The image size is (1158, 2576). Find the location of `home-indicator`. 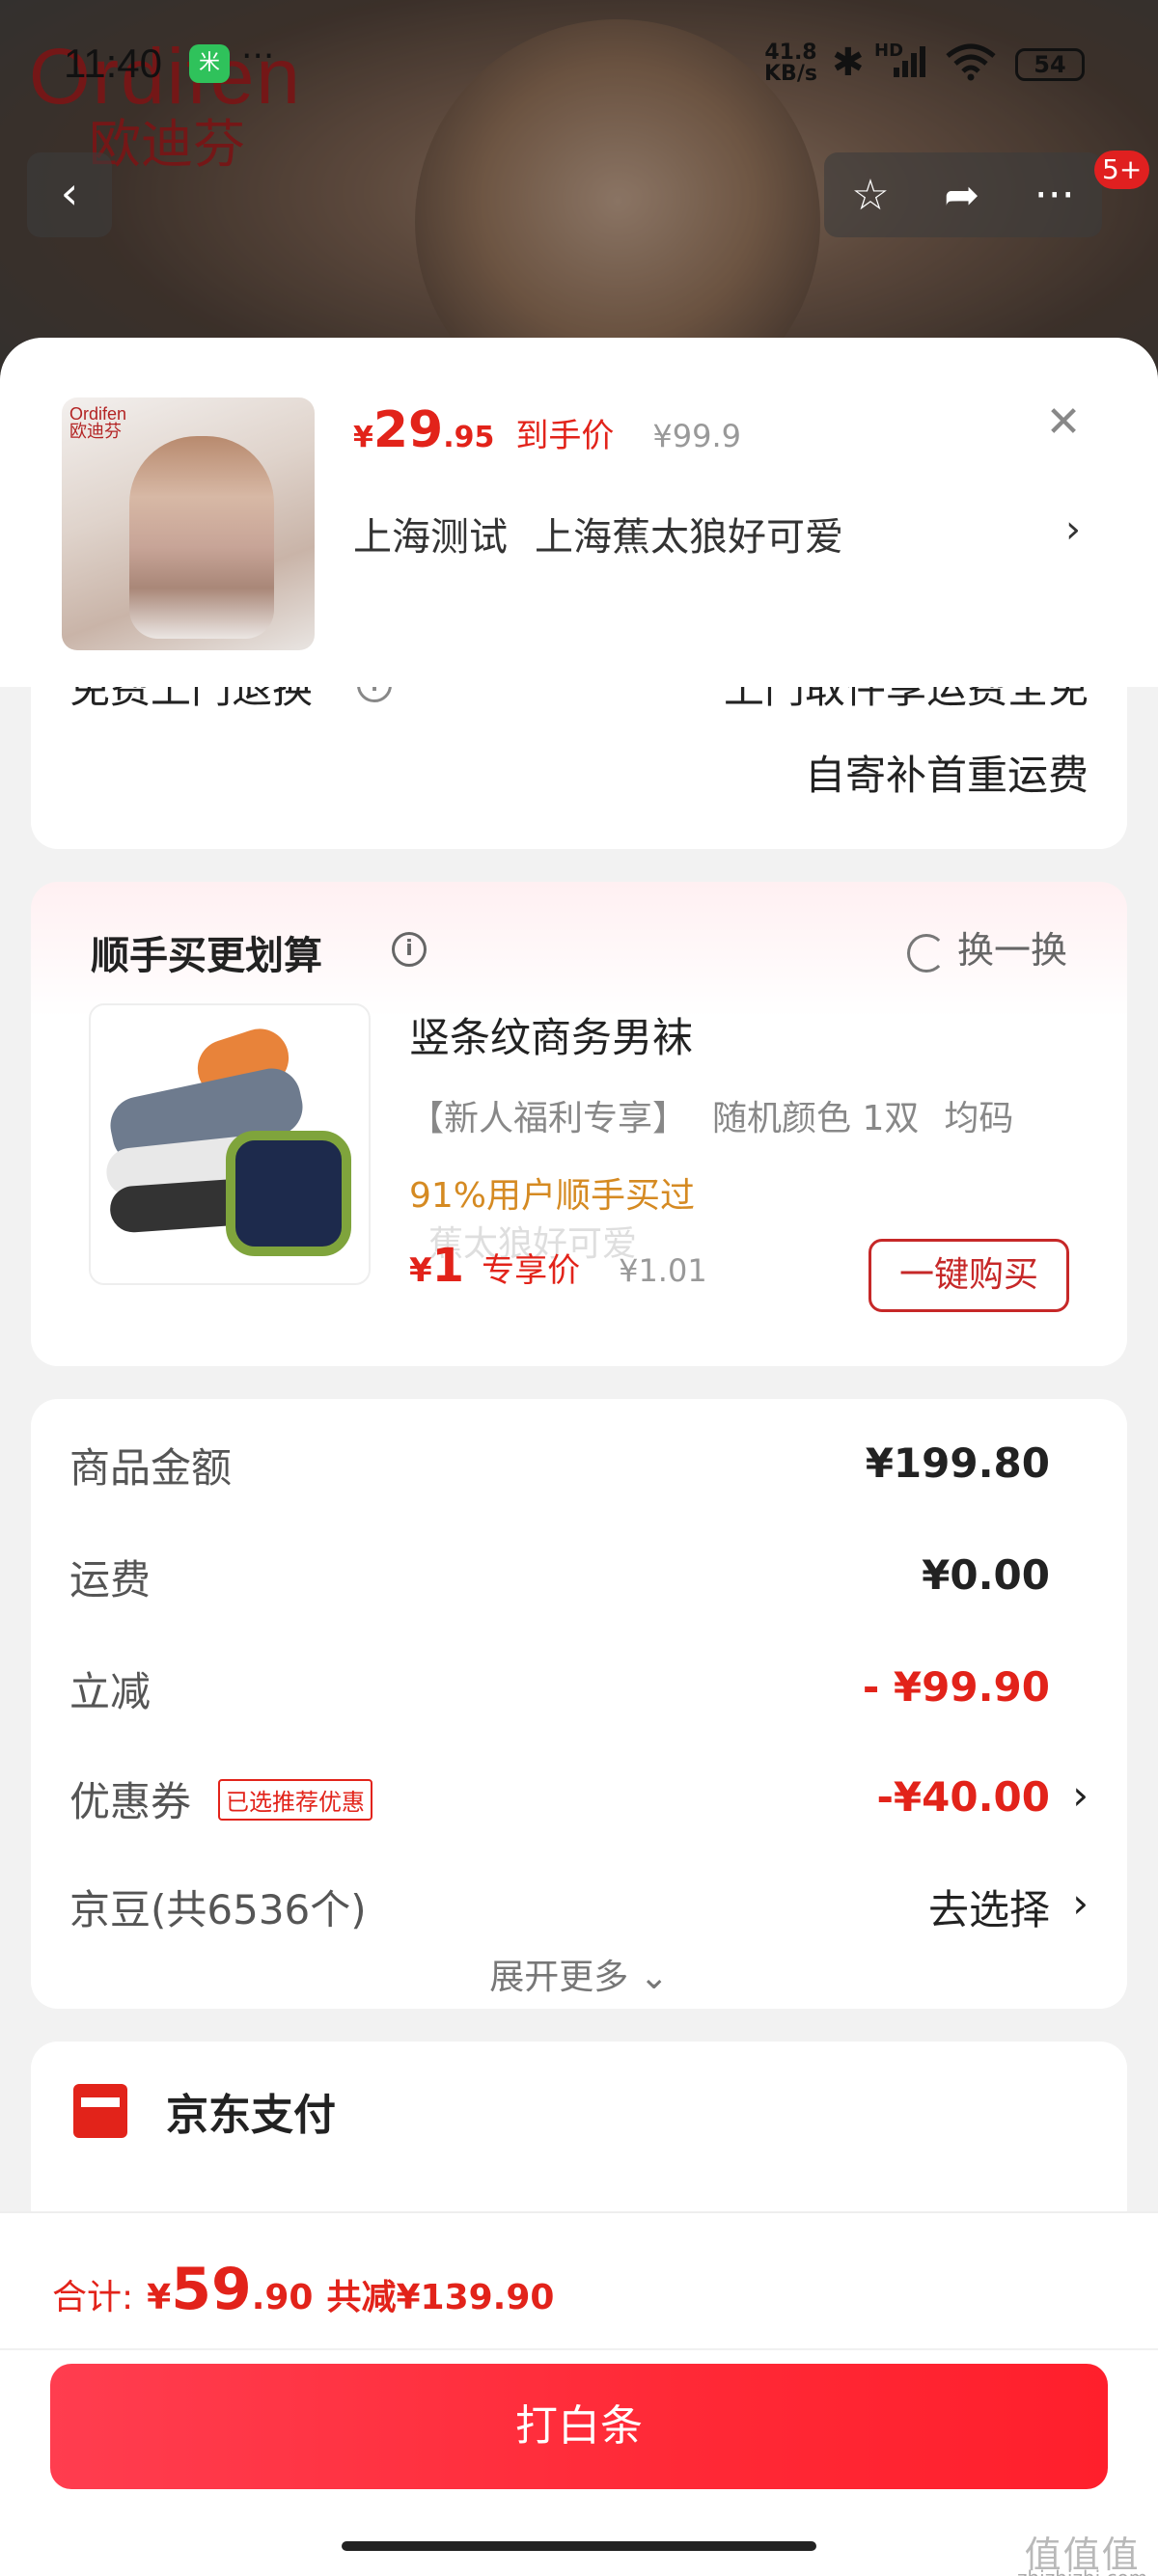

home-indicator is located at coordinates (579, 2546).